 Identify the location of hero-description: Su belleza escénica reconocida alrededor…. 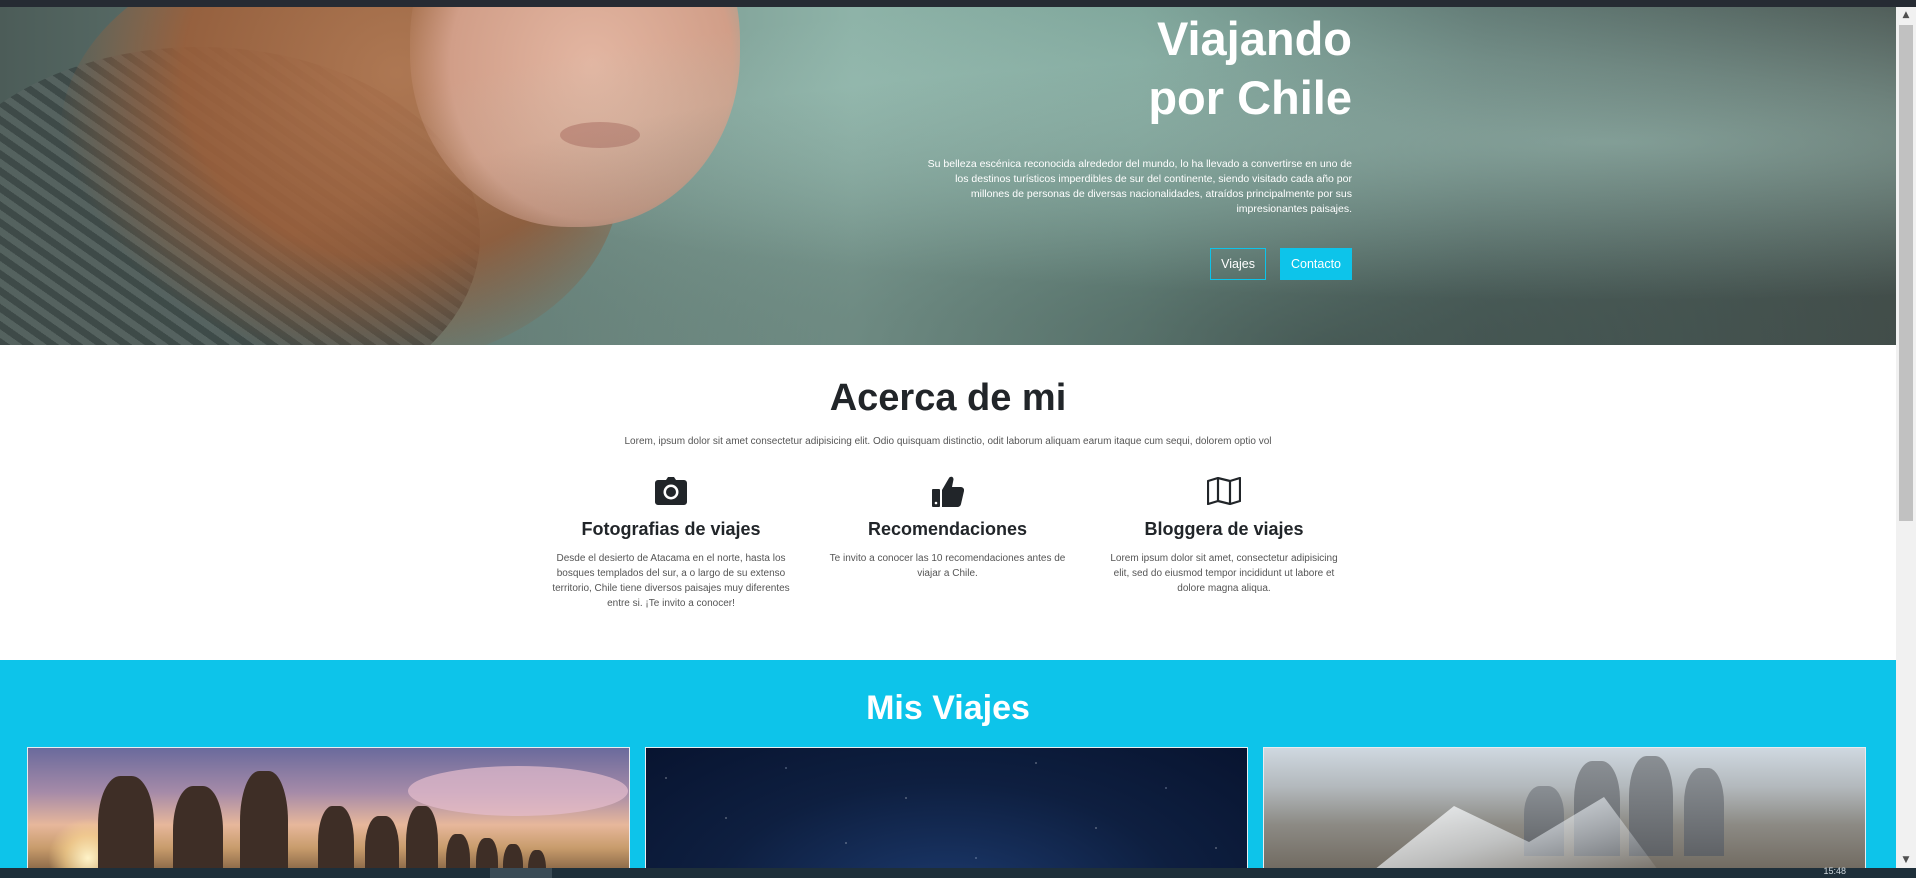
(1139, 186).